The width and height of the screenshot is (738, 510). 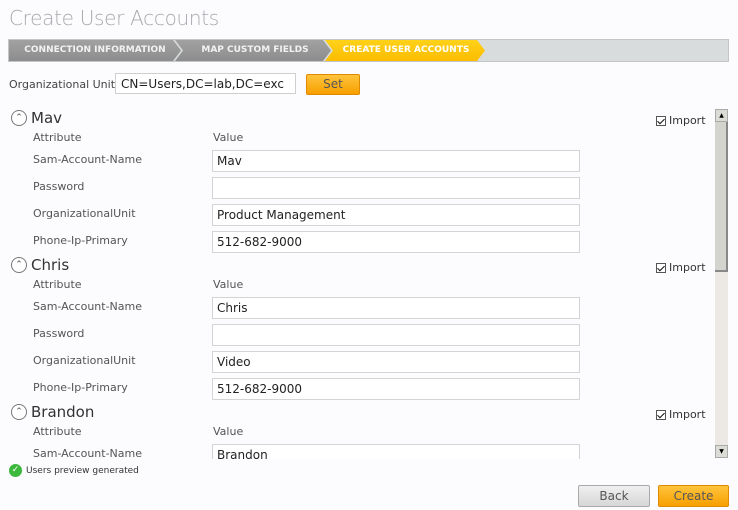 What do you see at coordinates (15, 470) in the screenshot?
I see `check-circle-icon: ✓` at bounding box center [15, 470].